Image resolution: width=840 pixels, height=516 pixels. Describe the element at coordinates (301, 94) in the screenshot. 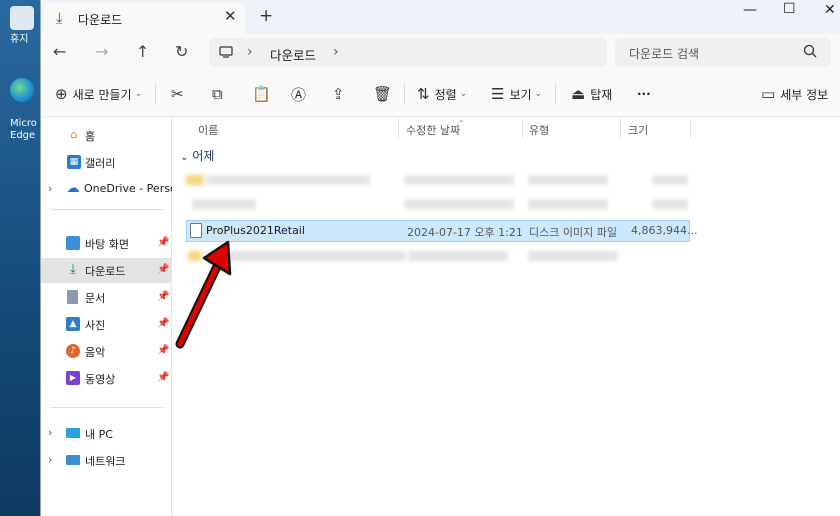

I see `rename-button: Ⓐ` at that location.